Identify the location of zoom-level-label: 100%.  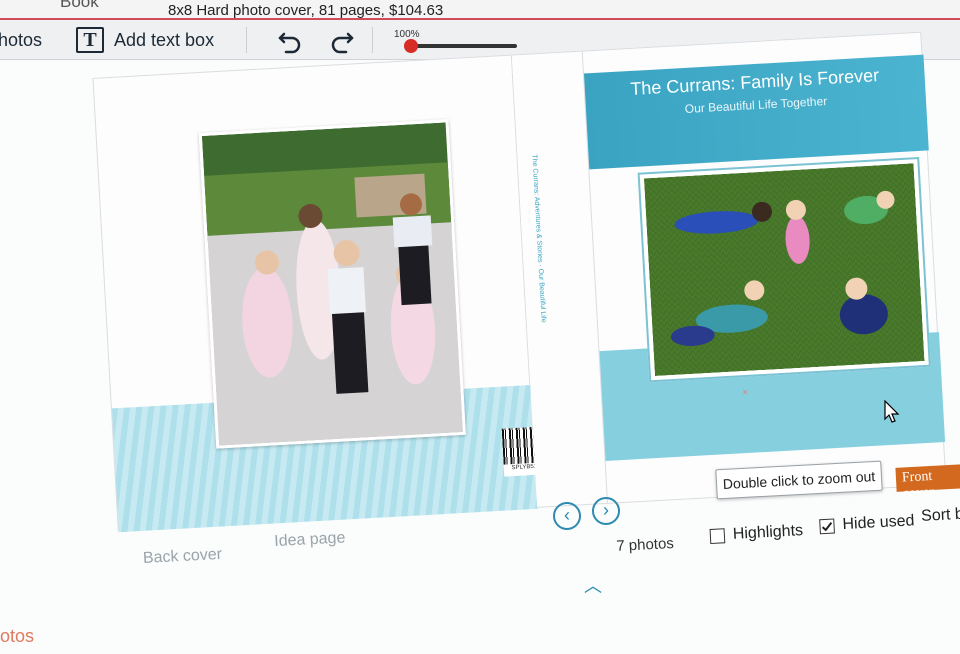
(407, 34).